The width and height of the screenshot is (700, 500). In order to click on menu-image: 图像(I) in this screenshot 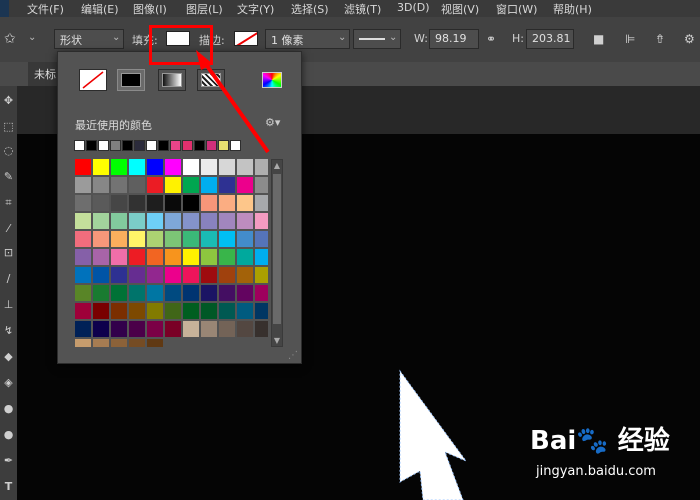, I will do `click(150, 9)`.